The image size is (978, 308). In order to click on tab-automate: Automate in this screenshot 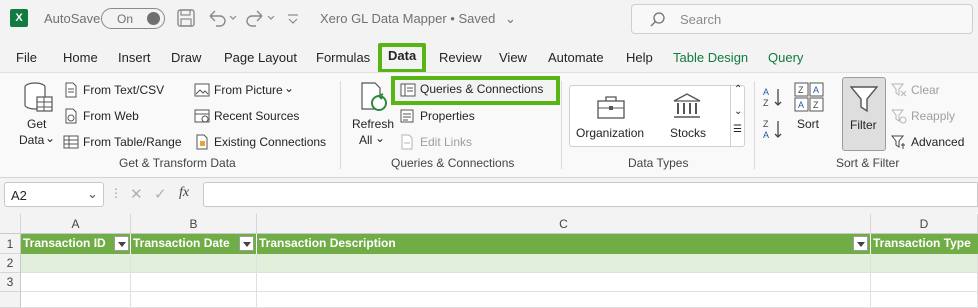, I will do `click(576, 58)`.